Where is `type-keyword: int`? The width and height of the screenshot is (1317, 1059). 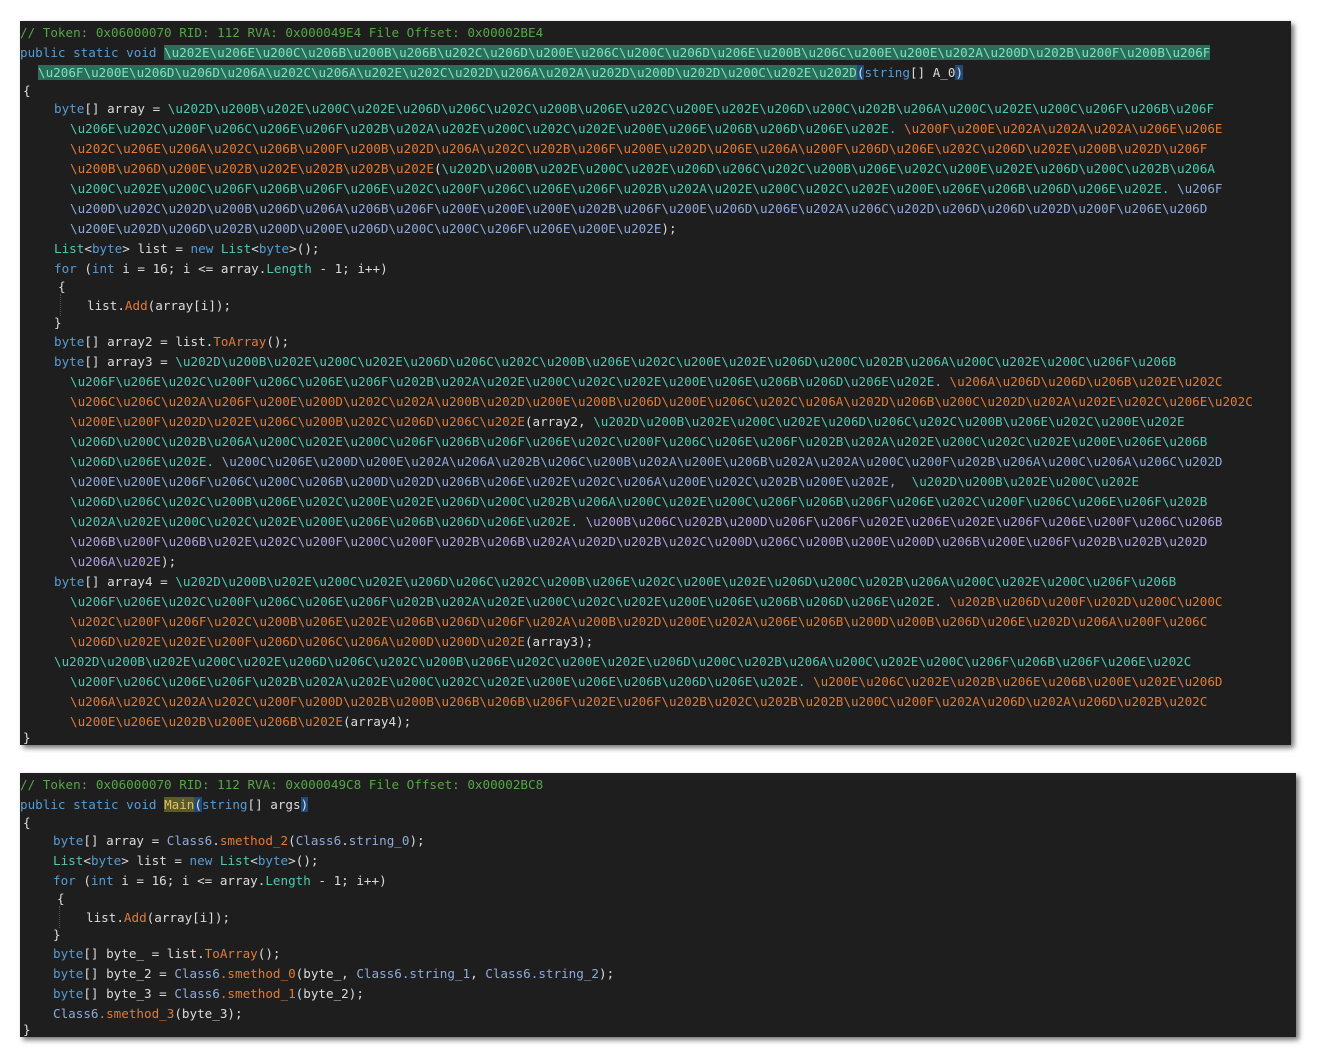 type-keyword: int is located at coordinates (103, 268).